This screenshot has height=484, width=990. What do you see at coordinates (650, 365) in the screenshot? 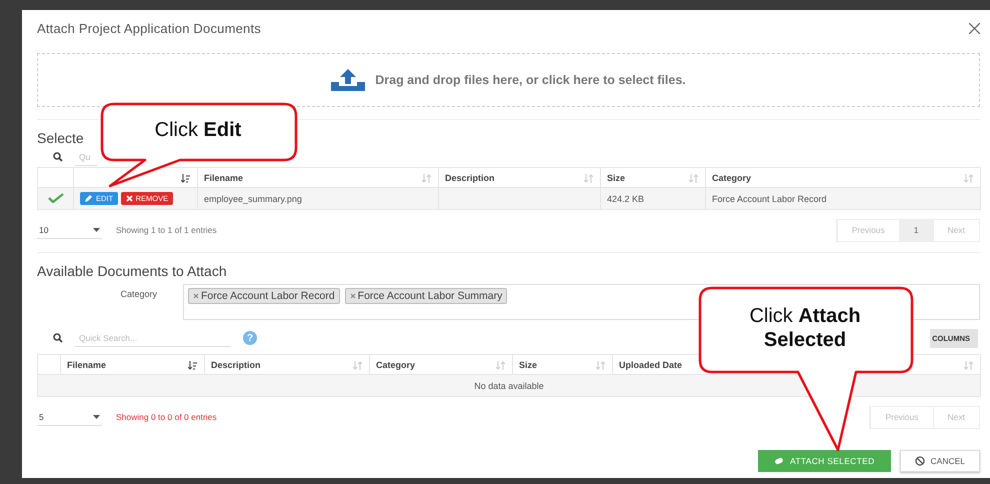
I see `column-label: Uploaded Date` at bounding box center [650, 365].